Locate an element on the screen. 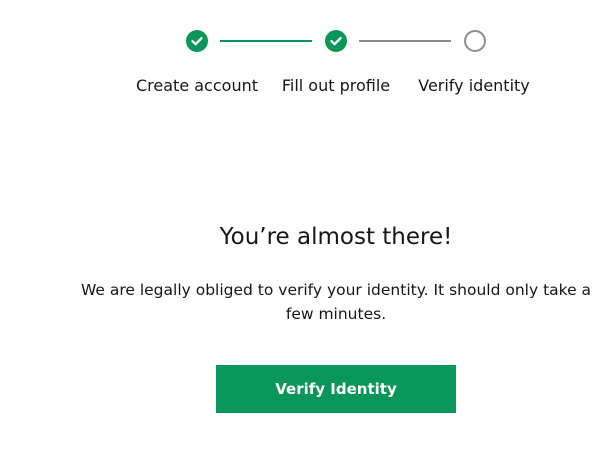 The height and width of the screenshot is (449, 592). step-label-create-account: Create account is located at coordinates (197, 85).